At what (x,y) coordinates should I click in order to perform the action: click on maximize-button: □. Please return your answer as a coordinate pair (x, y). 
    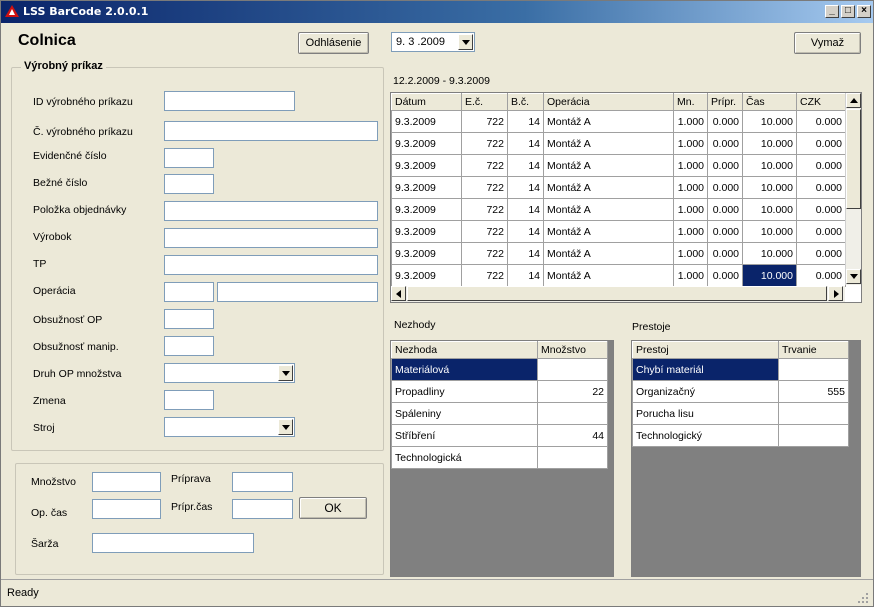
    Looking at the image, I should click on (848, 11).